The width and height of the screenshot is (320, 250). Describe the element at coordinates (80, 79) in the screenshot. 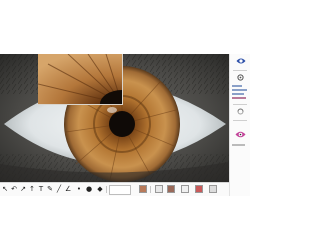

I see `magnified-iris-overlay` at that location.